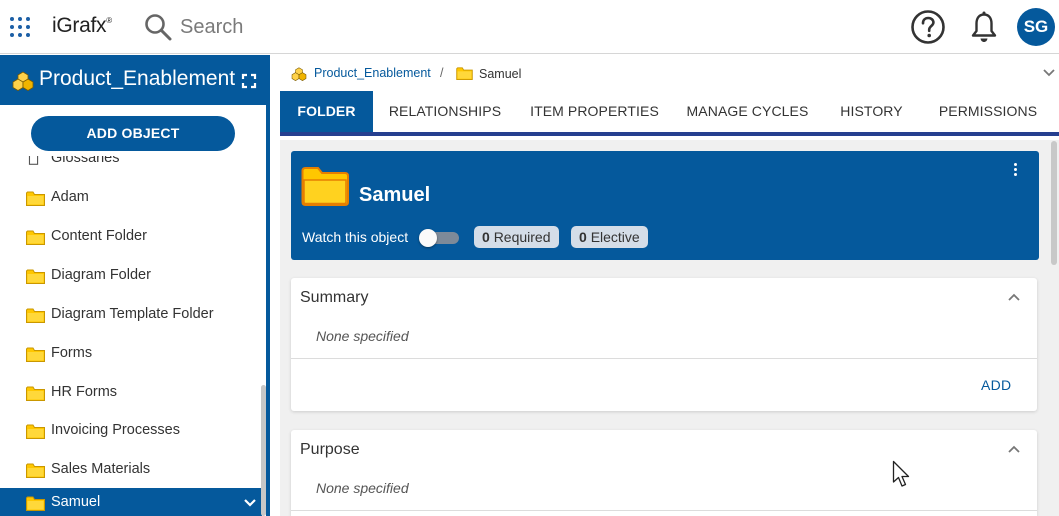 This screenshot has height=516, width=1059. I want to click on mouse-cursor-icon, so click(901, 473).